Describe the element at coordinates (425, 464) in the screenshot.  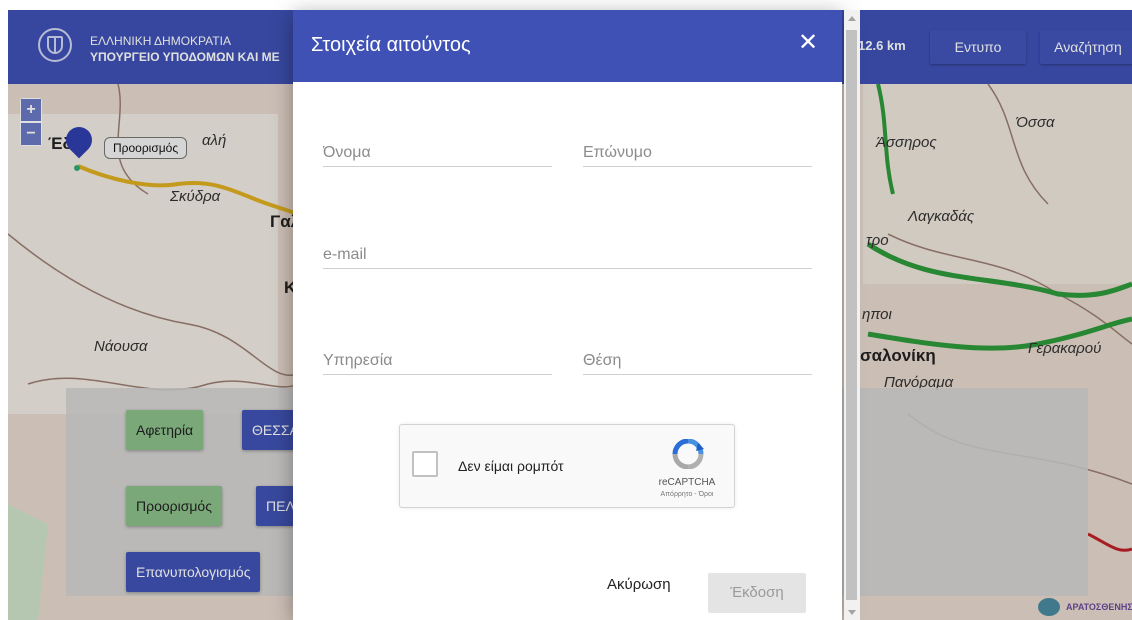
I see `recaptcha-checkbox` at that location.